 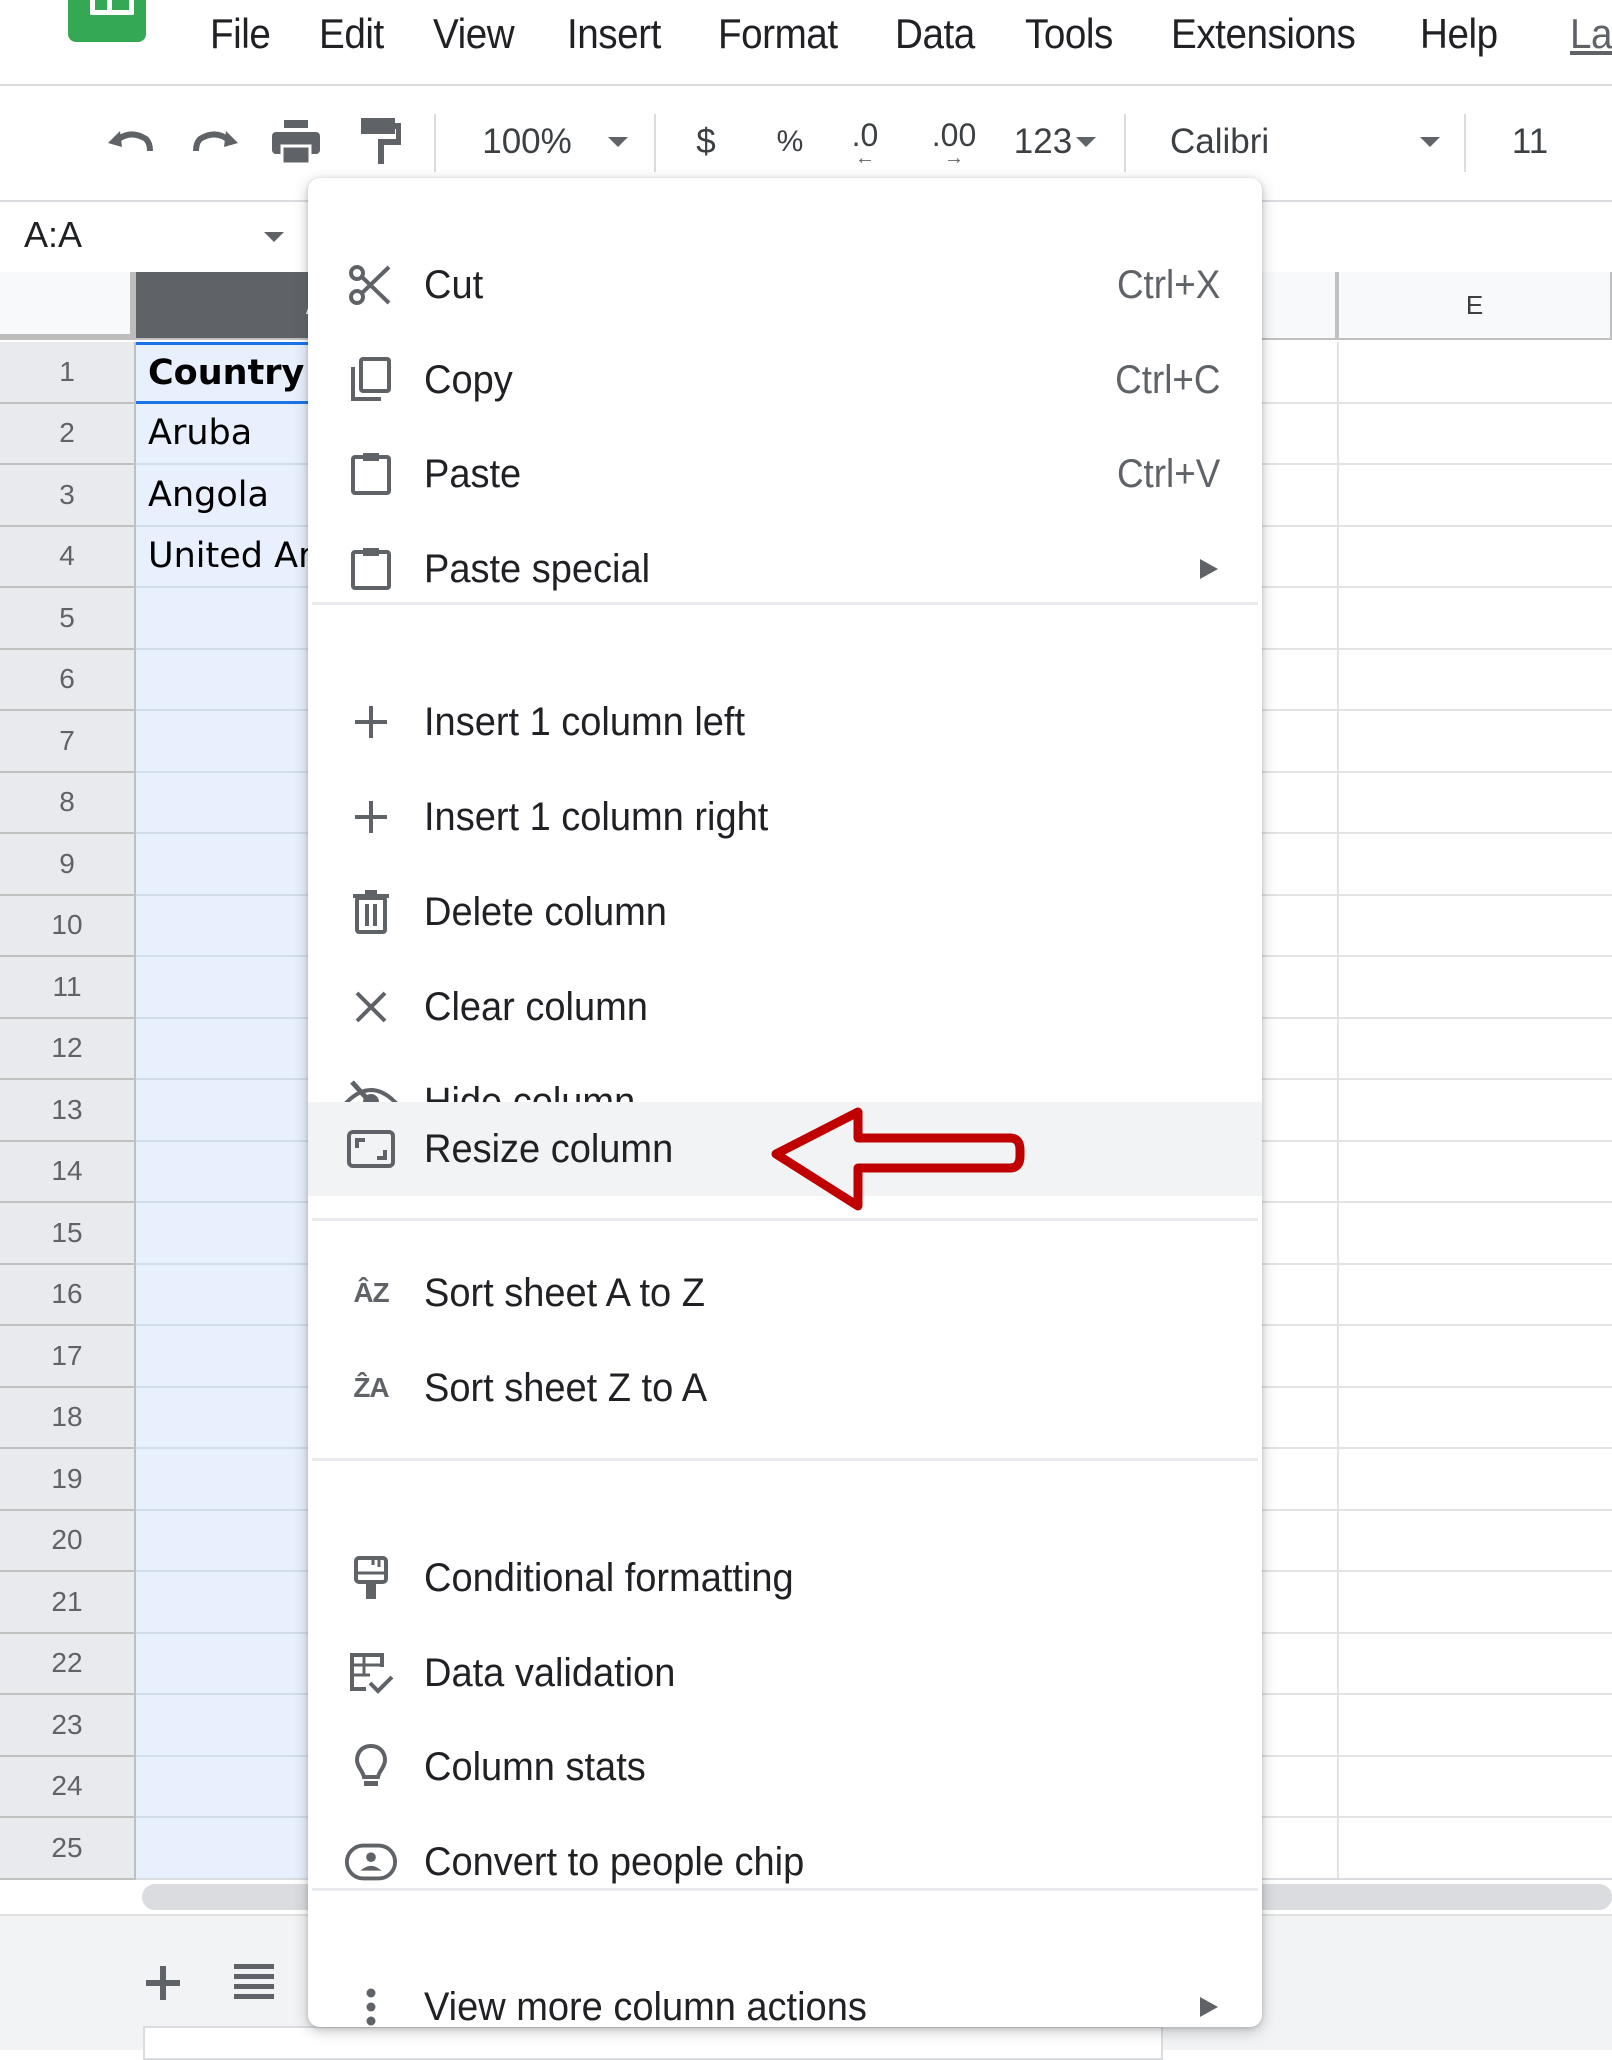 I want to click on menu-item-delete-column: Delete column, so click(x=785, y=912).